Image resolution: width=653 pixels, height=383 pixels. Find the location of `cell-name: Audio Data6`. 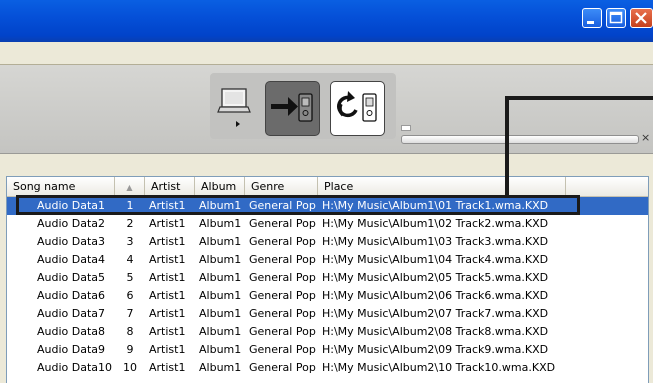

cell-name: Audio Data6 is located at coordinates (71, 295).